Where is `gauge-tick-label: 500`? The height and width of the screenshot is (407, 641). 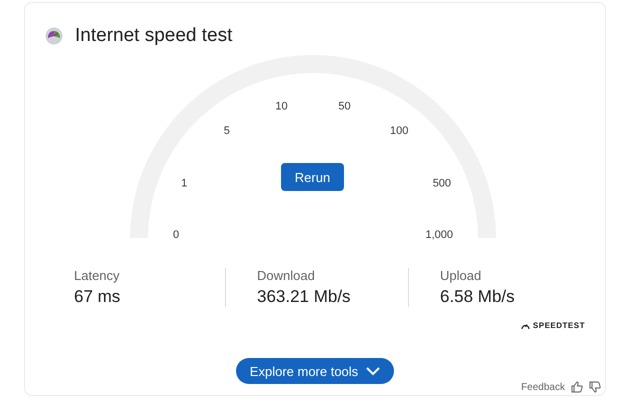
gauge-tick-label: 500 is located at coordinates (442, 183).